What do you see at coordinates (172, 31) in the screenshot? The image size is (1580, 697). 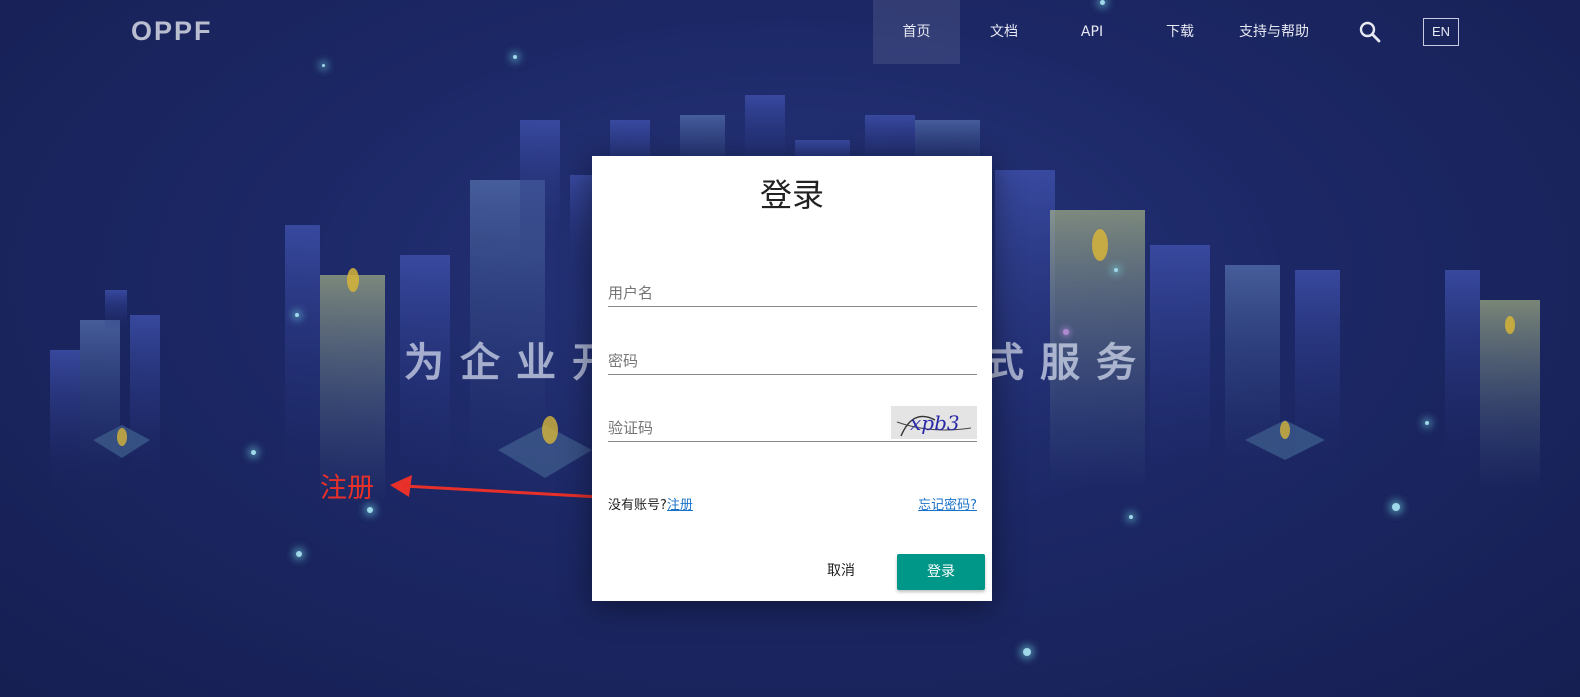 I see `logo: OPPF` at bounding box center [172, 31].